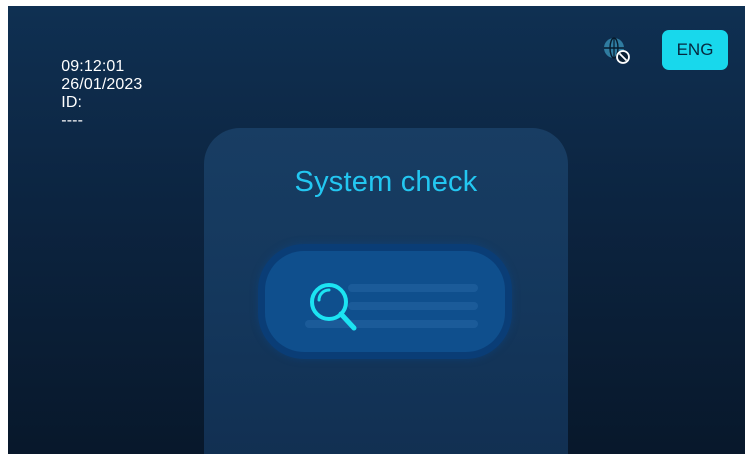  Describe the element at coordinates (386, 182) in the screenshot. I see `page-title: System check` at that location.